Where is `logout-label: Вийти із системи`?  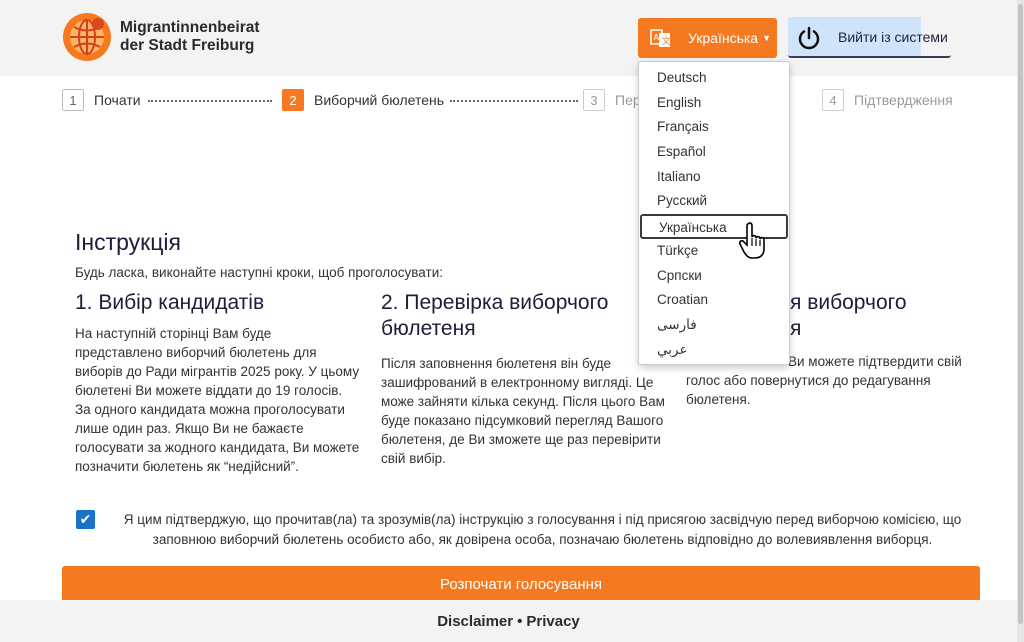
logout-label: Вийти із системи is located at coordinates (893, 37).